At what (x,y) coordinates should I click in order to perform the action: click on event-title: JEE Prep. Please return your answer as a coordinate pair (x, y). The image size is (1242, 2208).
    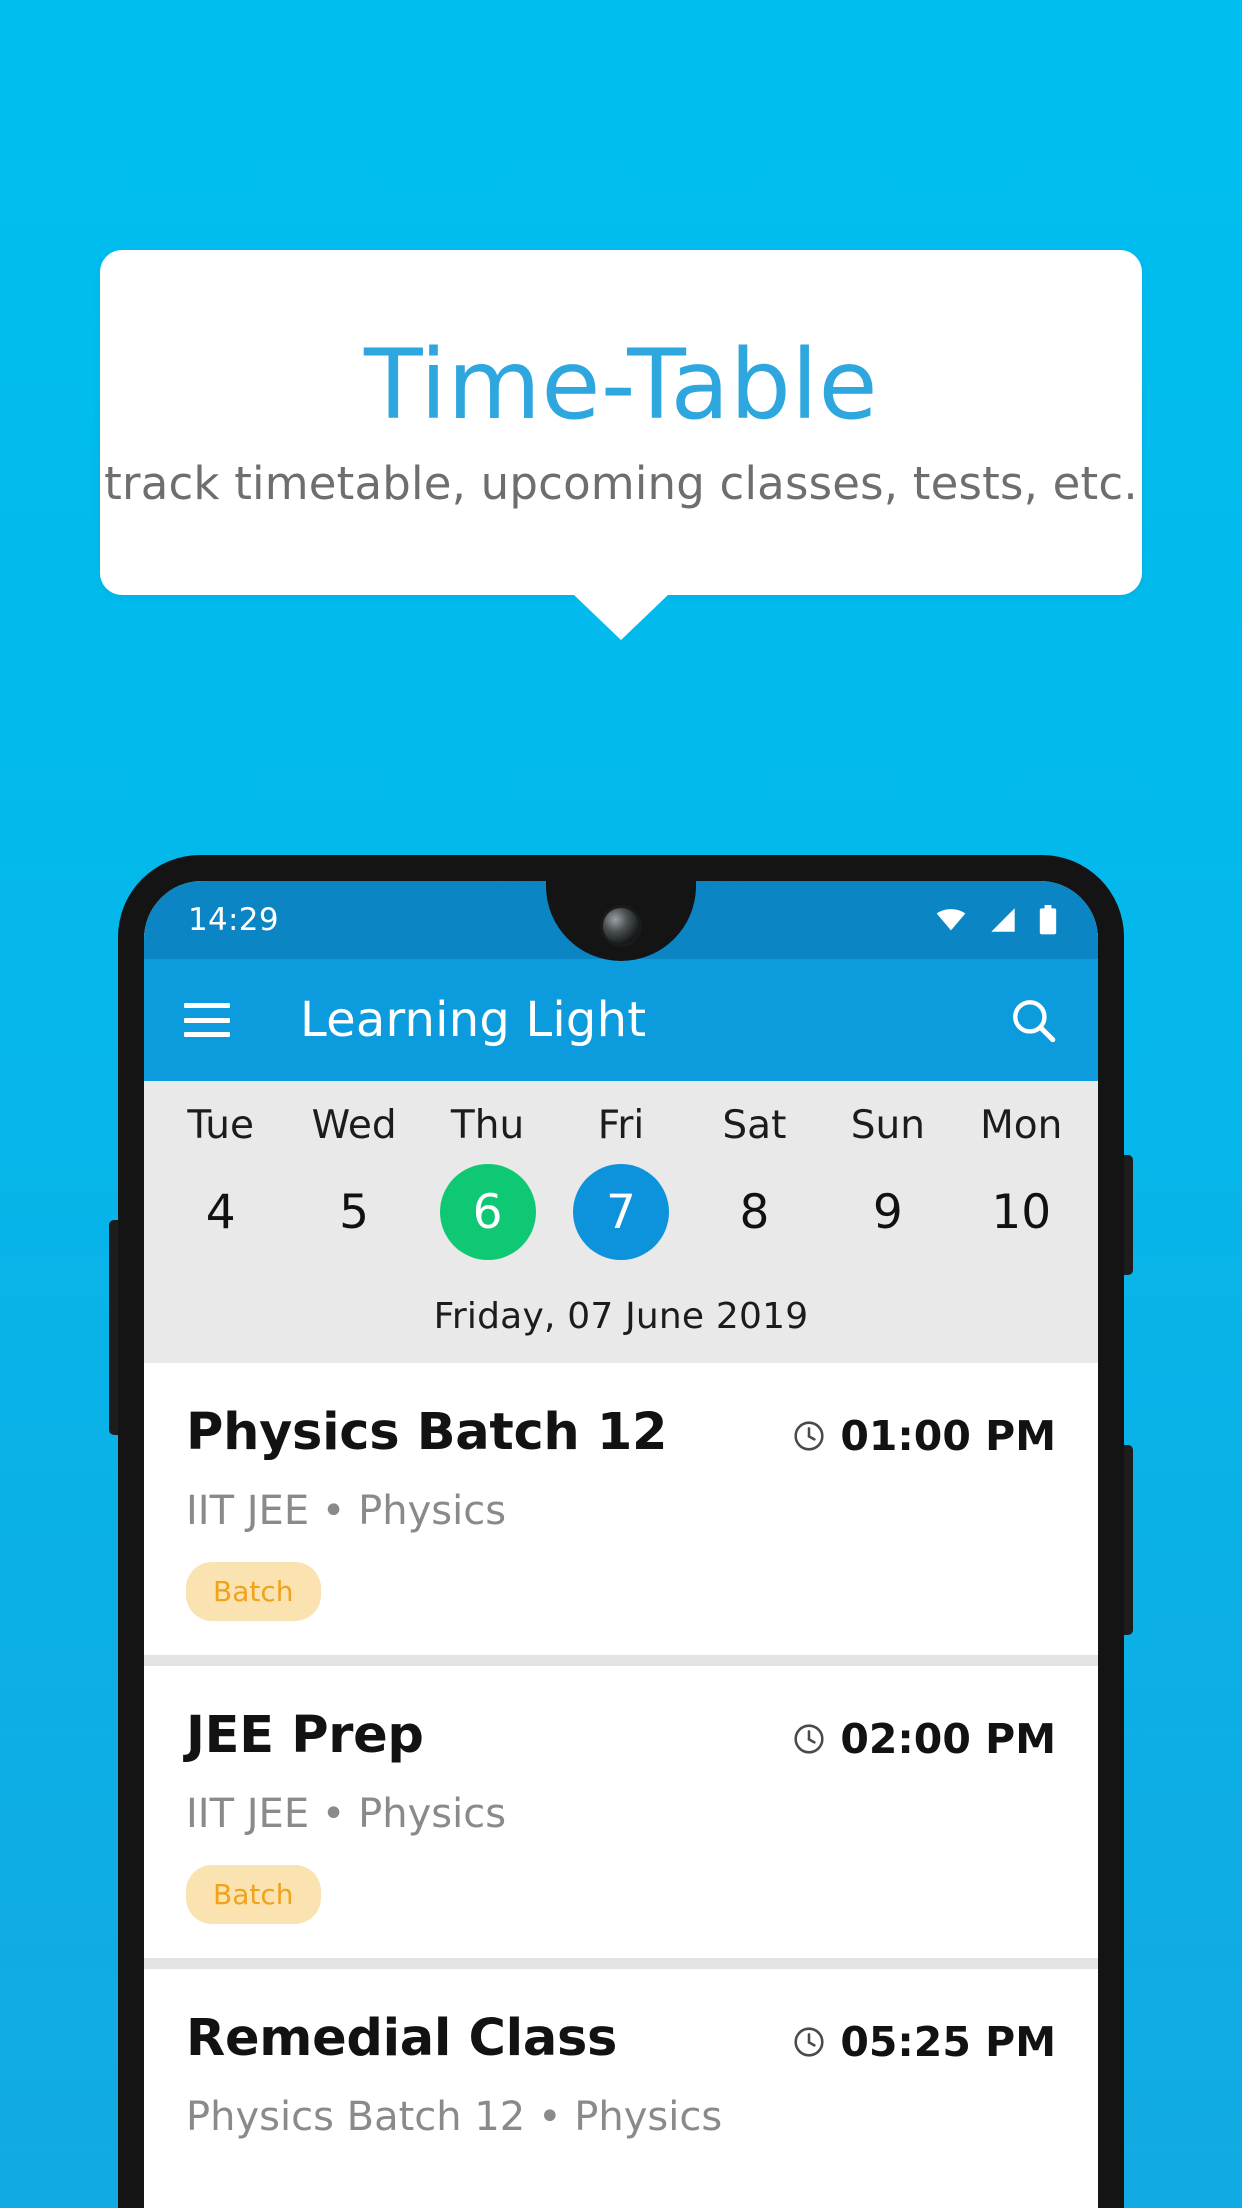
    Looking at the image, I should click on (305, 1735).